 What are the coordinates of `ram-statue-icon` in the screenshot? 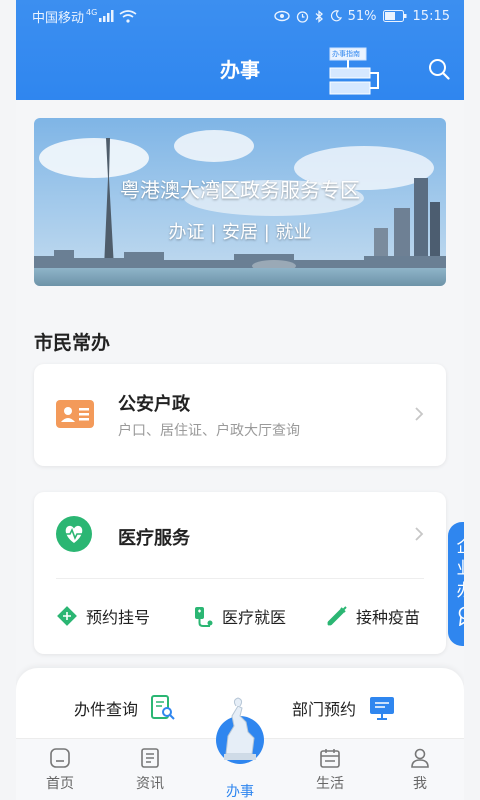 It's located at (240, 731).